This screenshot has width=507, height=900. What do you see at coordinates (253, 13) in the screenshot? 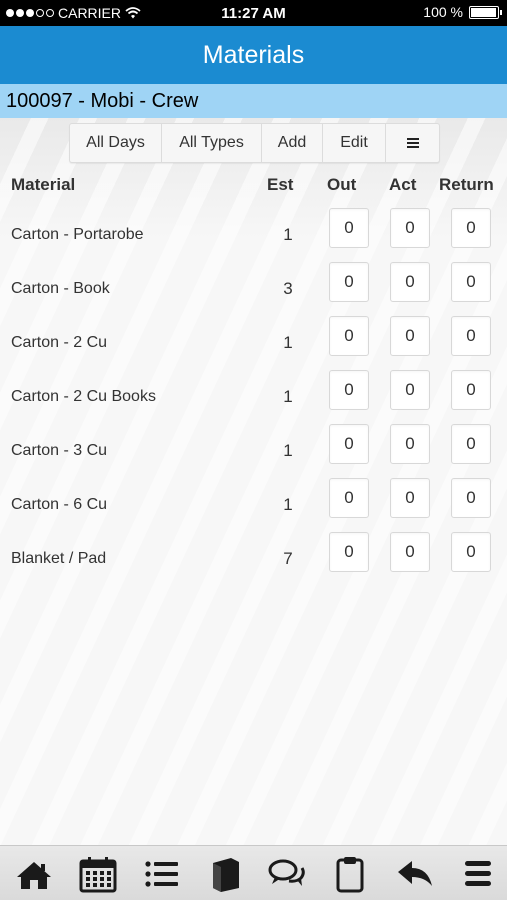
I see `status-bar: CARRIER 11:27 AM 100 %` at bounding box center [253, 13].